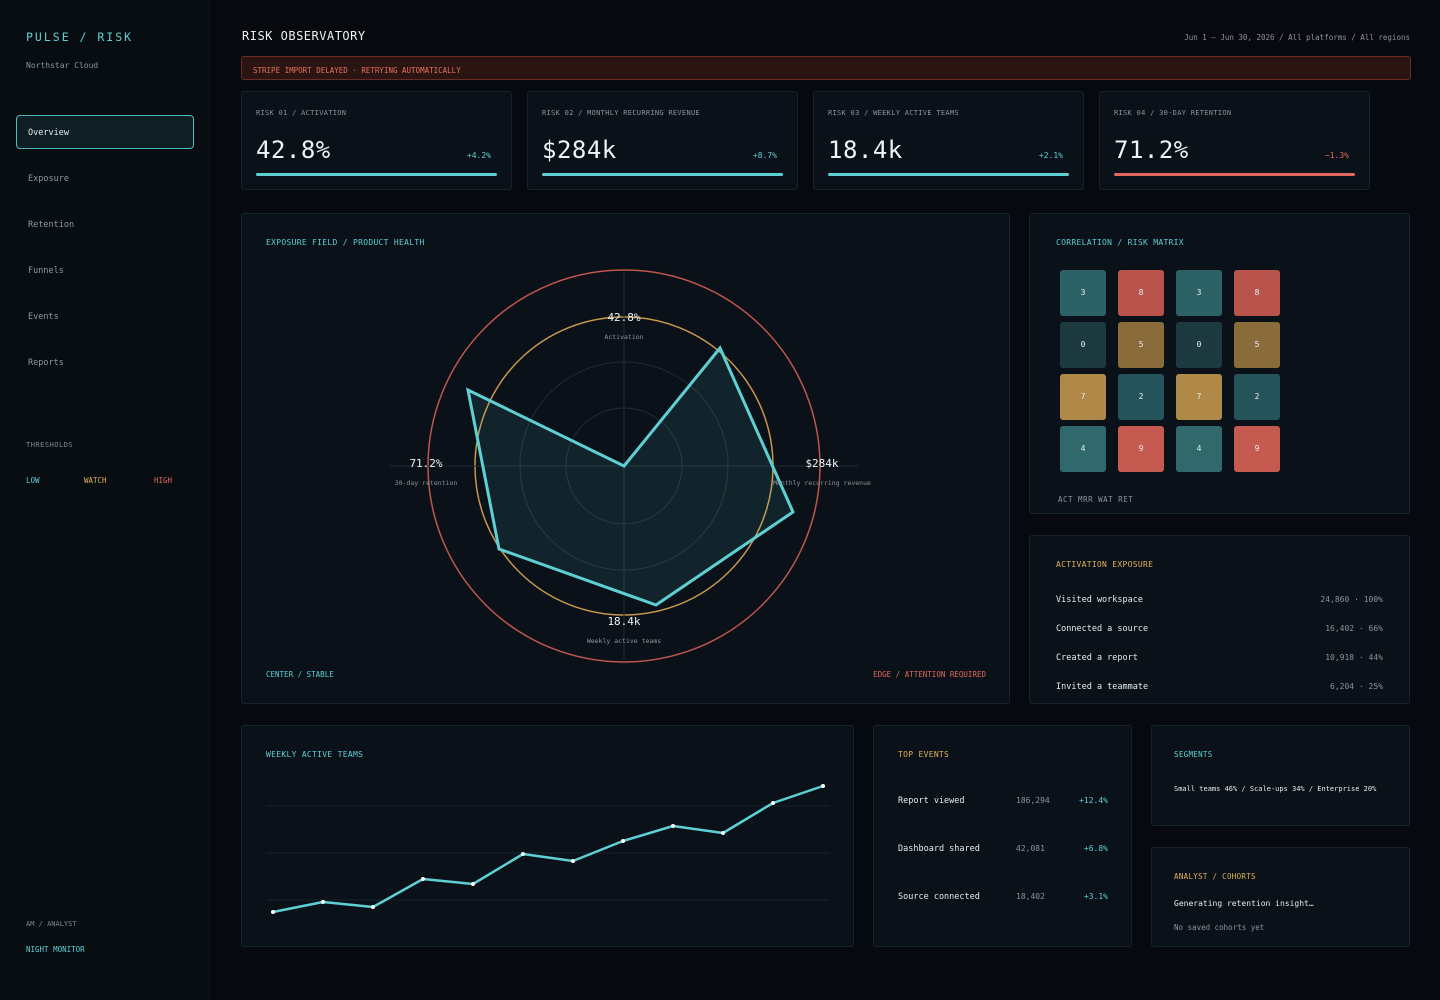  I want to click on axis-label-retention: 30-day retention, so click(426, 483).